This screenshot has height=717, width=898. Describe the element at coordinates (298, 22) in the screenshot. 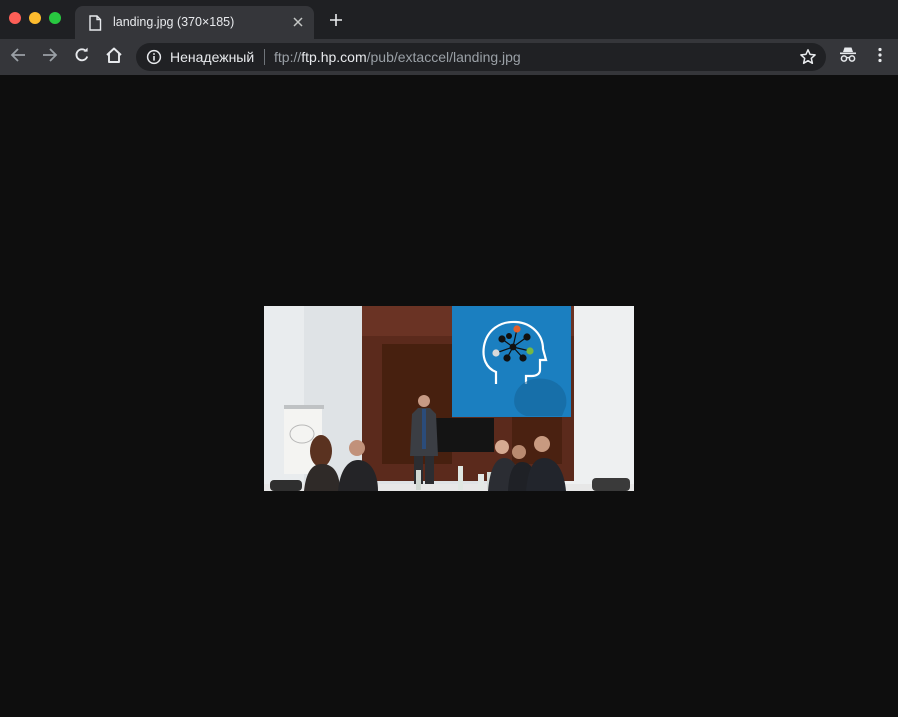

I see `close-icon` at that location.